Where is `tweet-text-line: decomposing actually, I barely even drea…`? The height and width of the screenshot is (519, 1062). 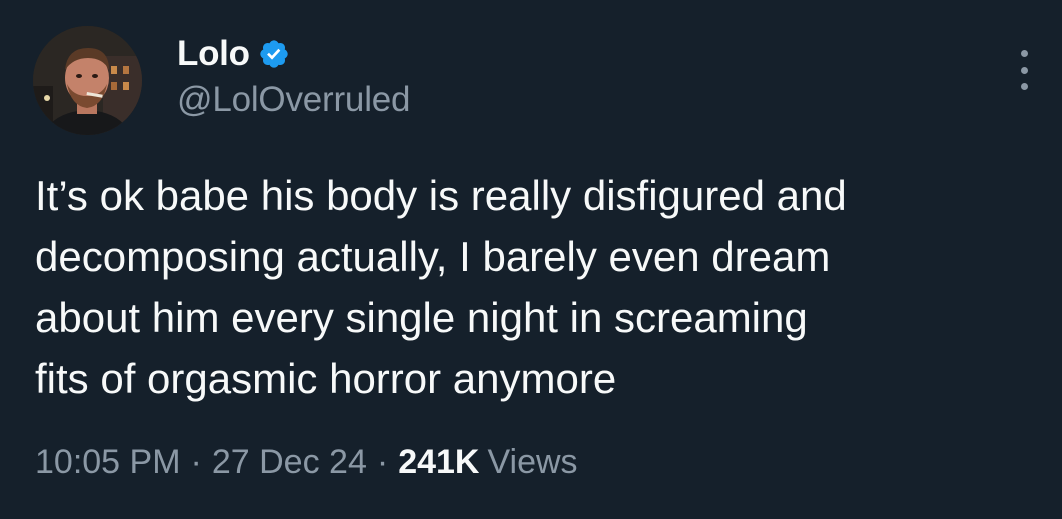 tweet-text-line: decomposing actually, I barely even drea… is located at coordinates (433, 256).